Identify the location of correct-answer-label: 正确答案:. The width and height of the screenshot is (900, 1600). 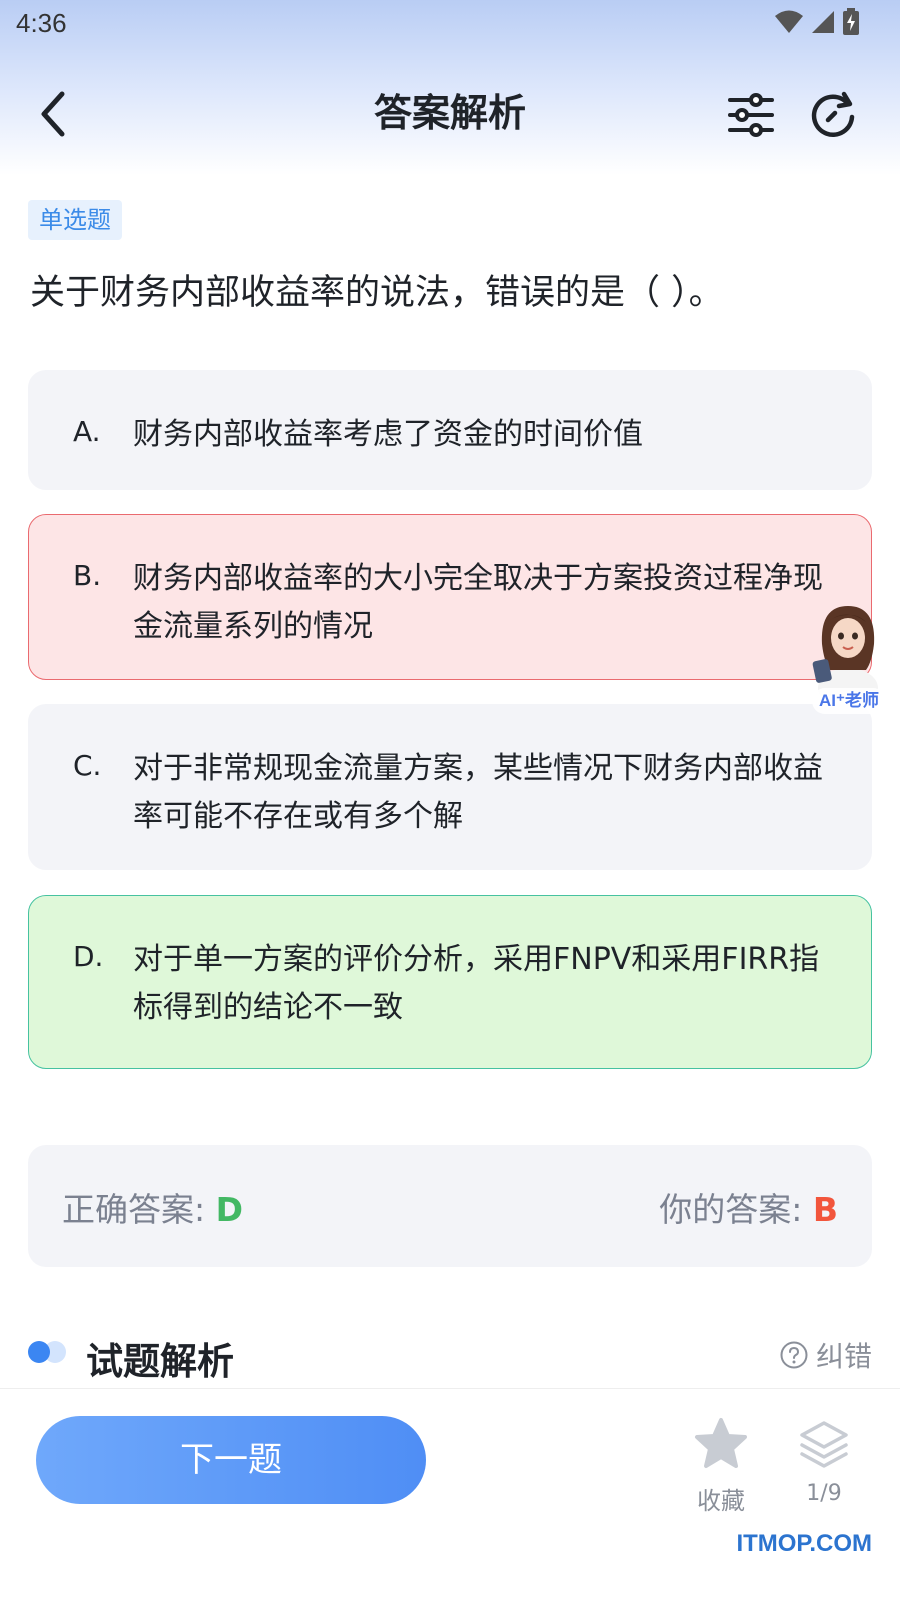
(139, 1209).